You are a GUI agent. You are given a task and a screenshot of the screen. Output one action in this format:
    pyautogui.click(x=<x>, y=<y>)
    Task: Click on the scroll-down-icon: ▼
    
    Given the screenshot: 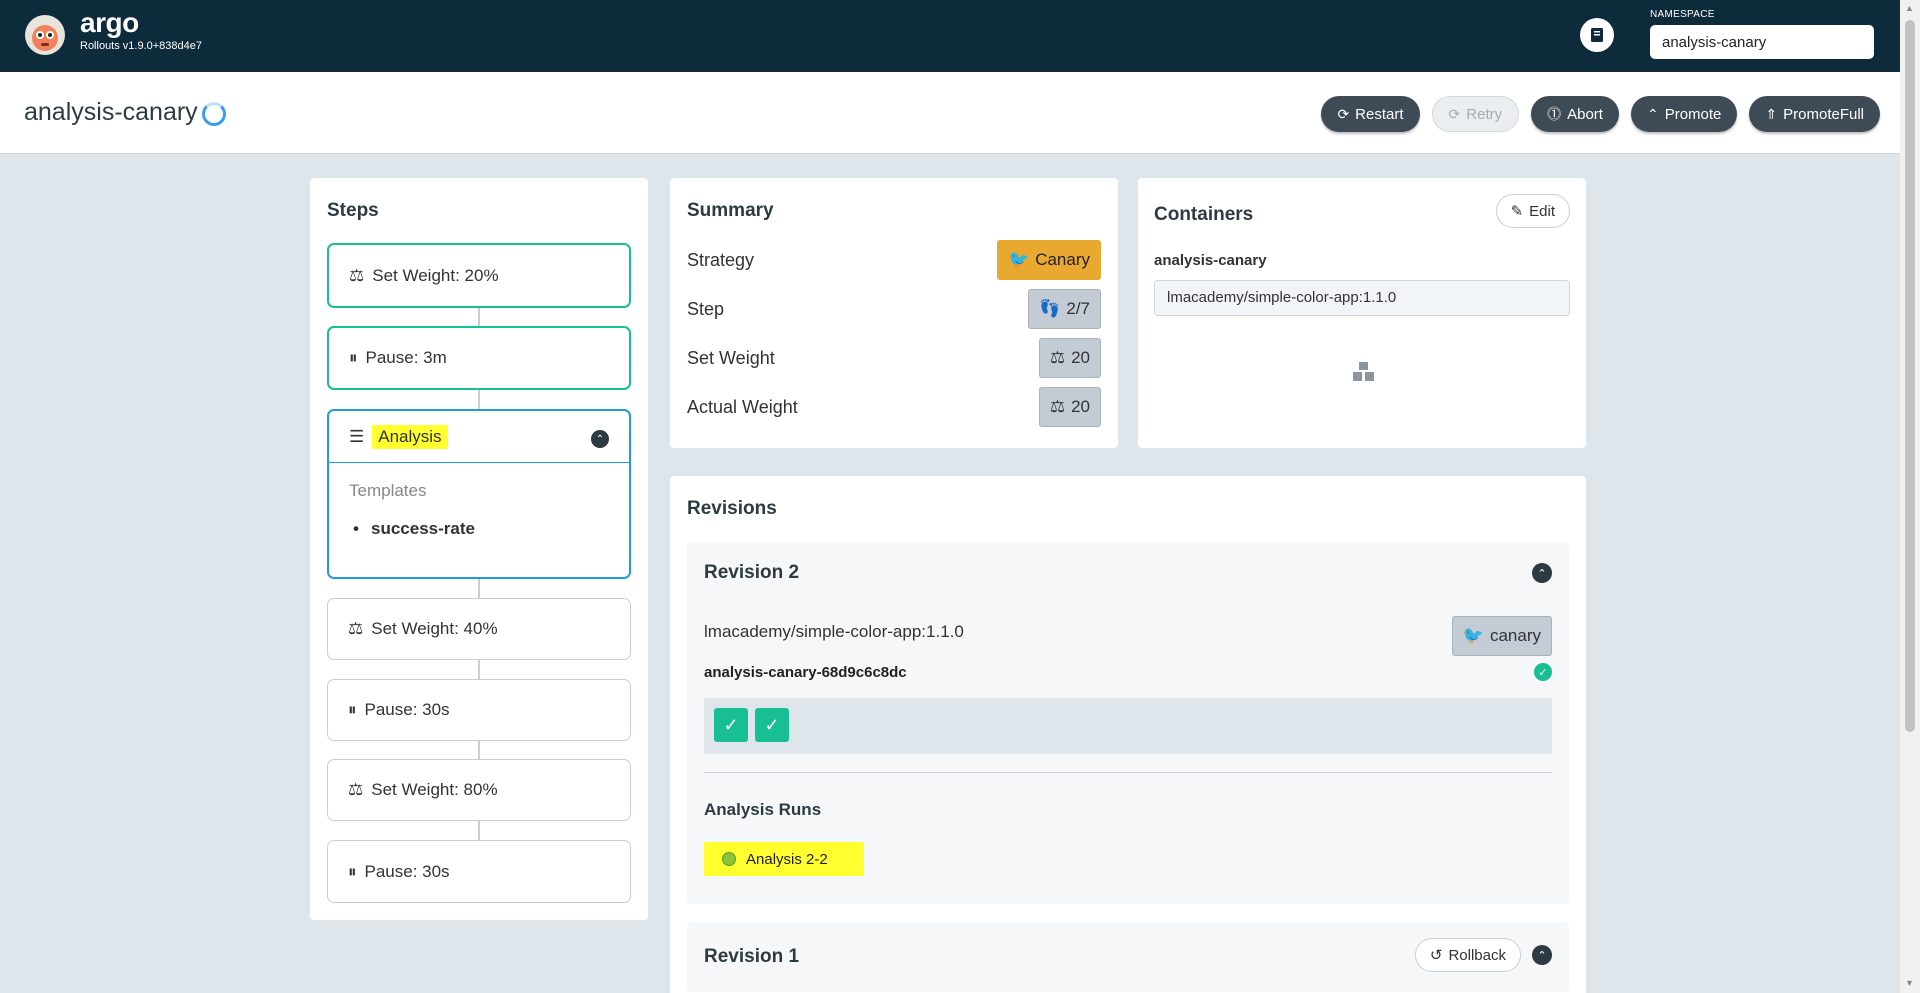 What is the action you would take?
    pyautogui.click(x=1909, y=983)
    